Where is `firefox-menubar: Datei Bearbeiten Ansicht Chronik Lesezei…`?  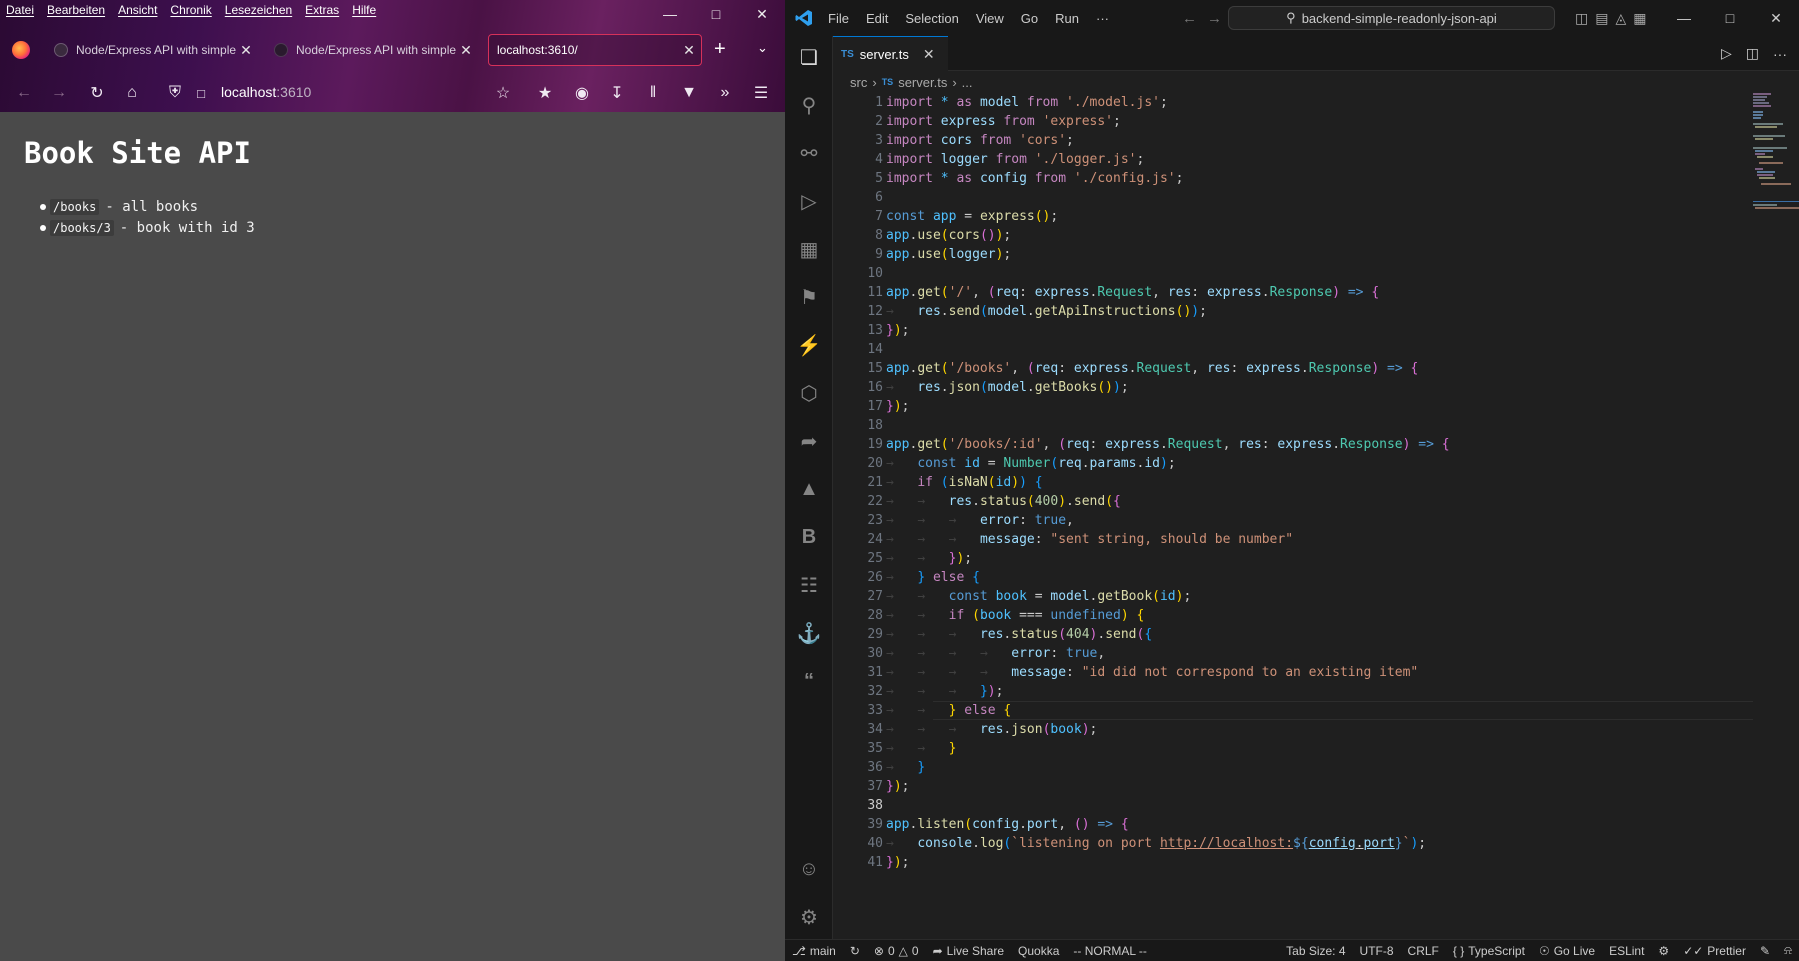 firefox-menubar: Datei Bearbeiten Ansicht Chronik Lesezei… is located at coordinates (188, 10).